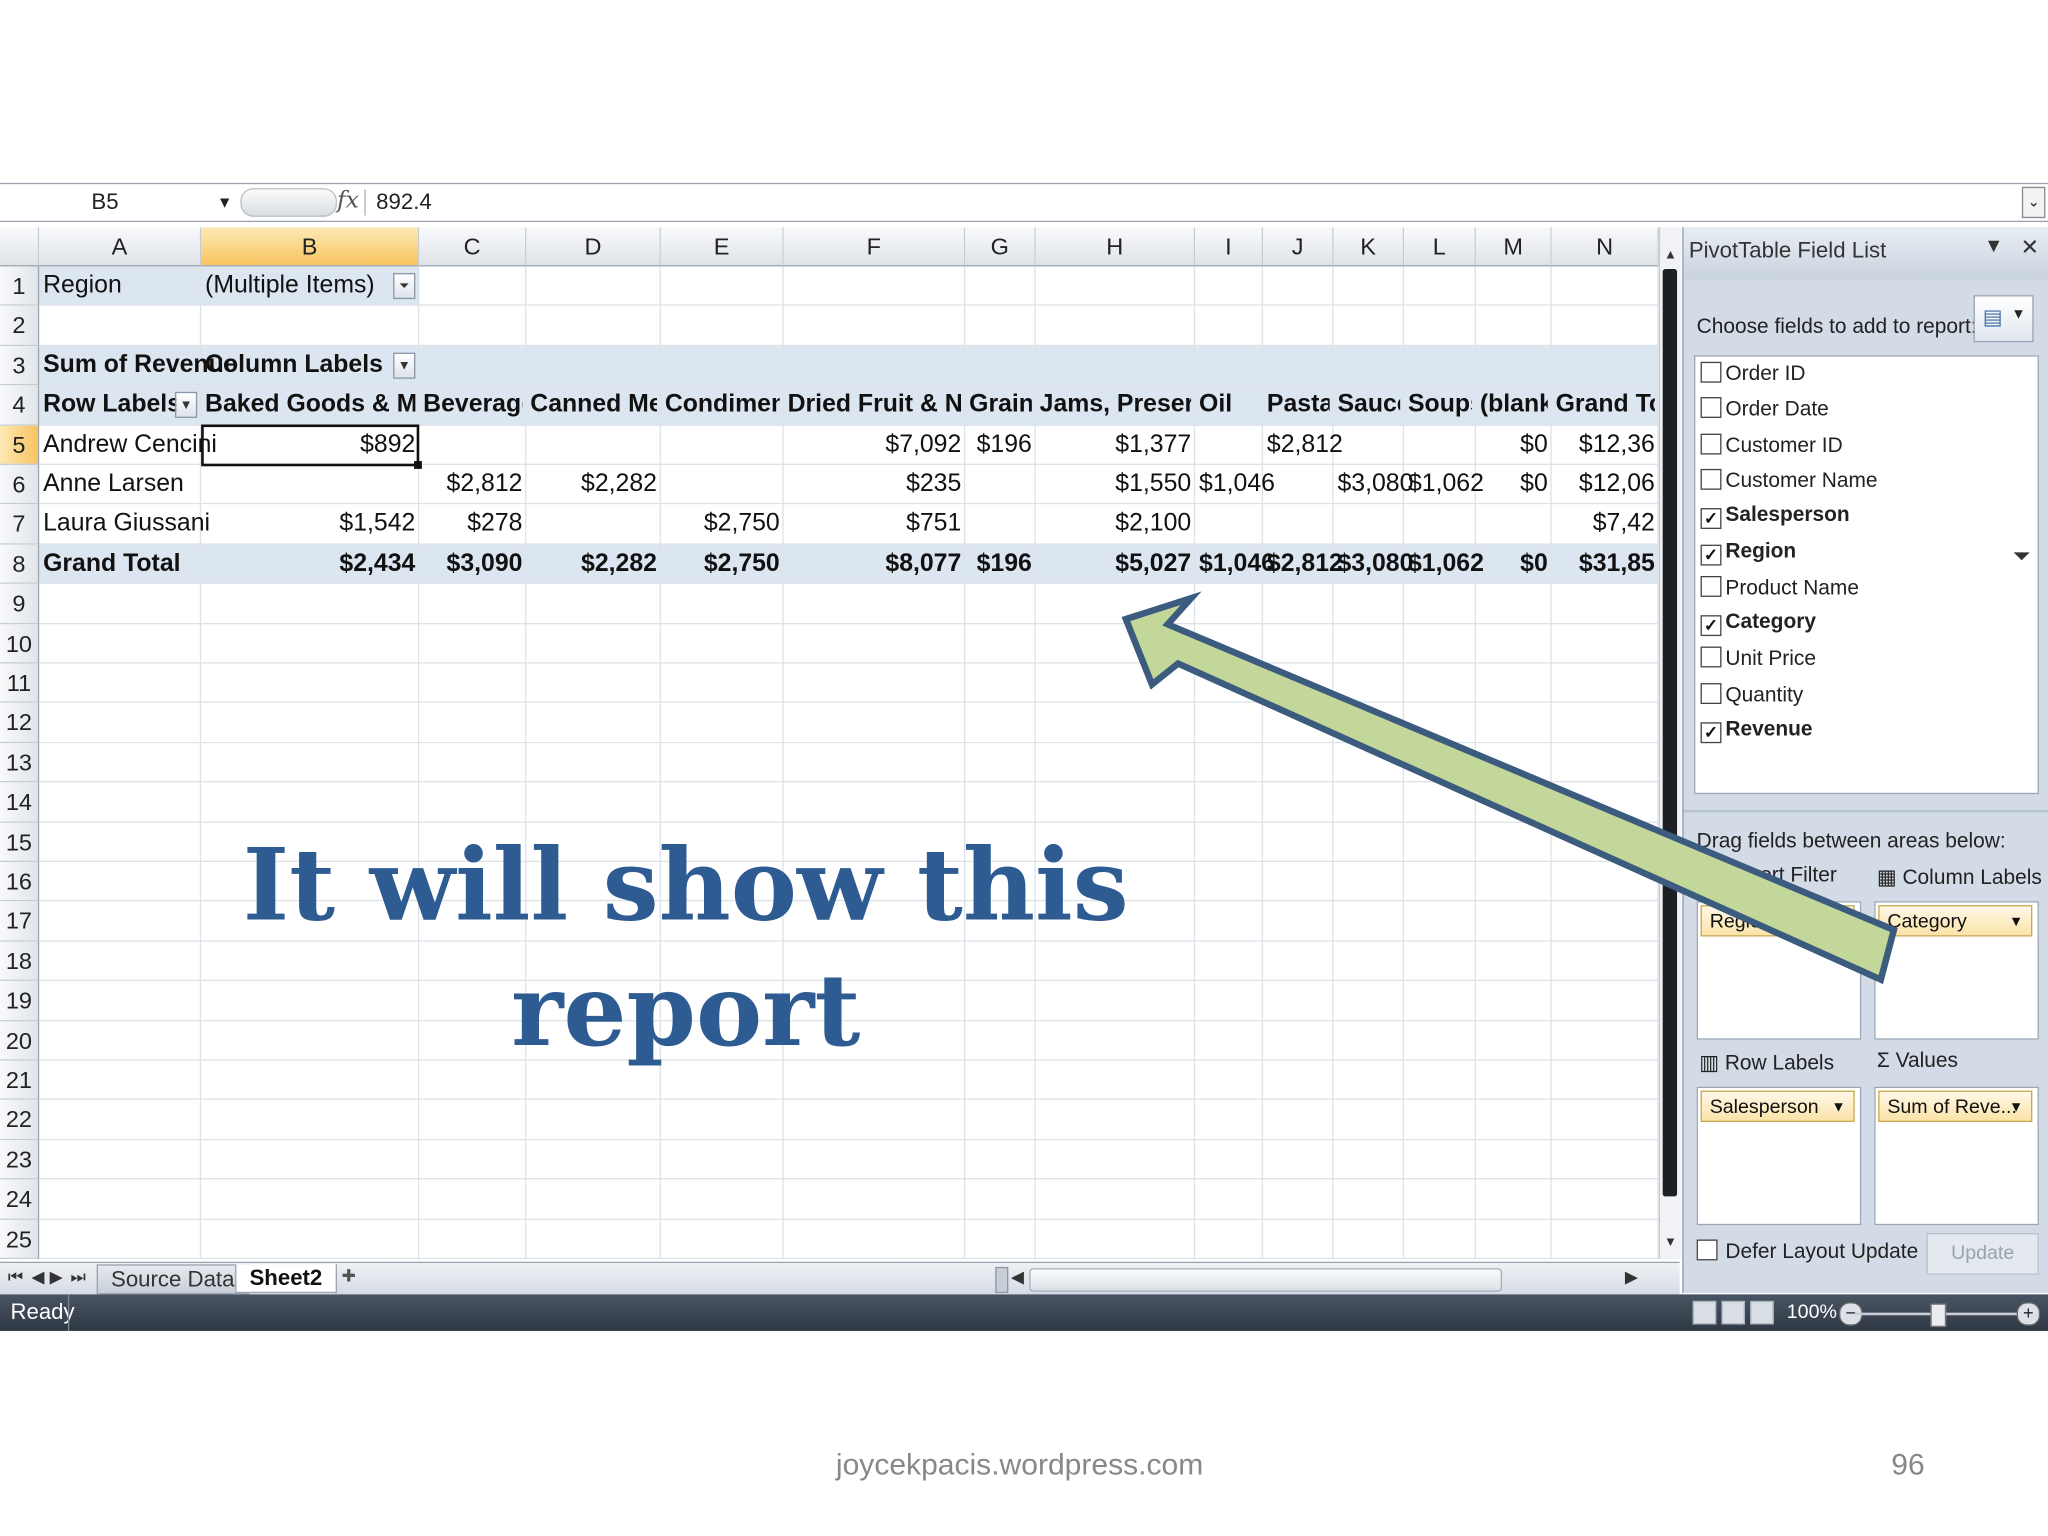  I want to click on fill-handle, so click(418, 465).